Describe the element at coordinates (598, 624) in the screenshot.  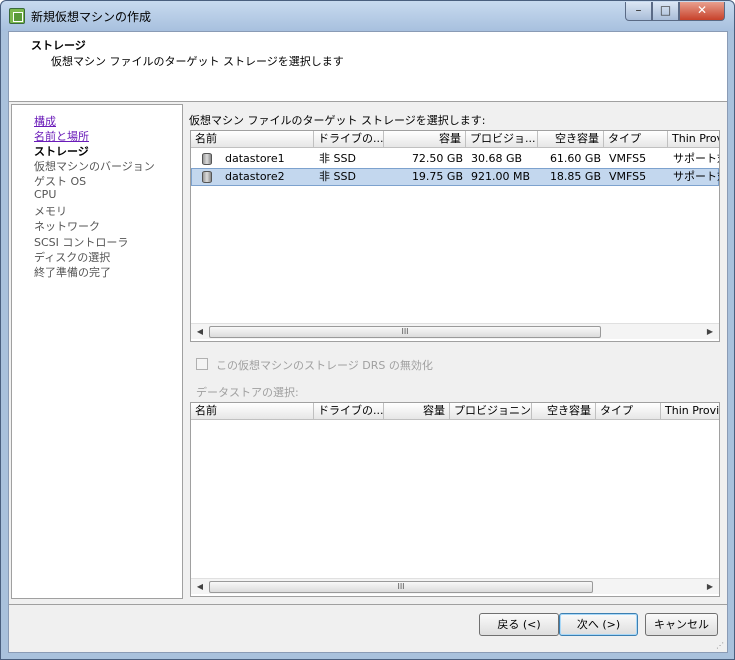
I see `next-button: 次へ (>)` at that location.